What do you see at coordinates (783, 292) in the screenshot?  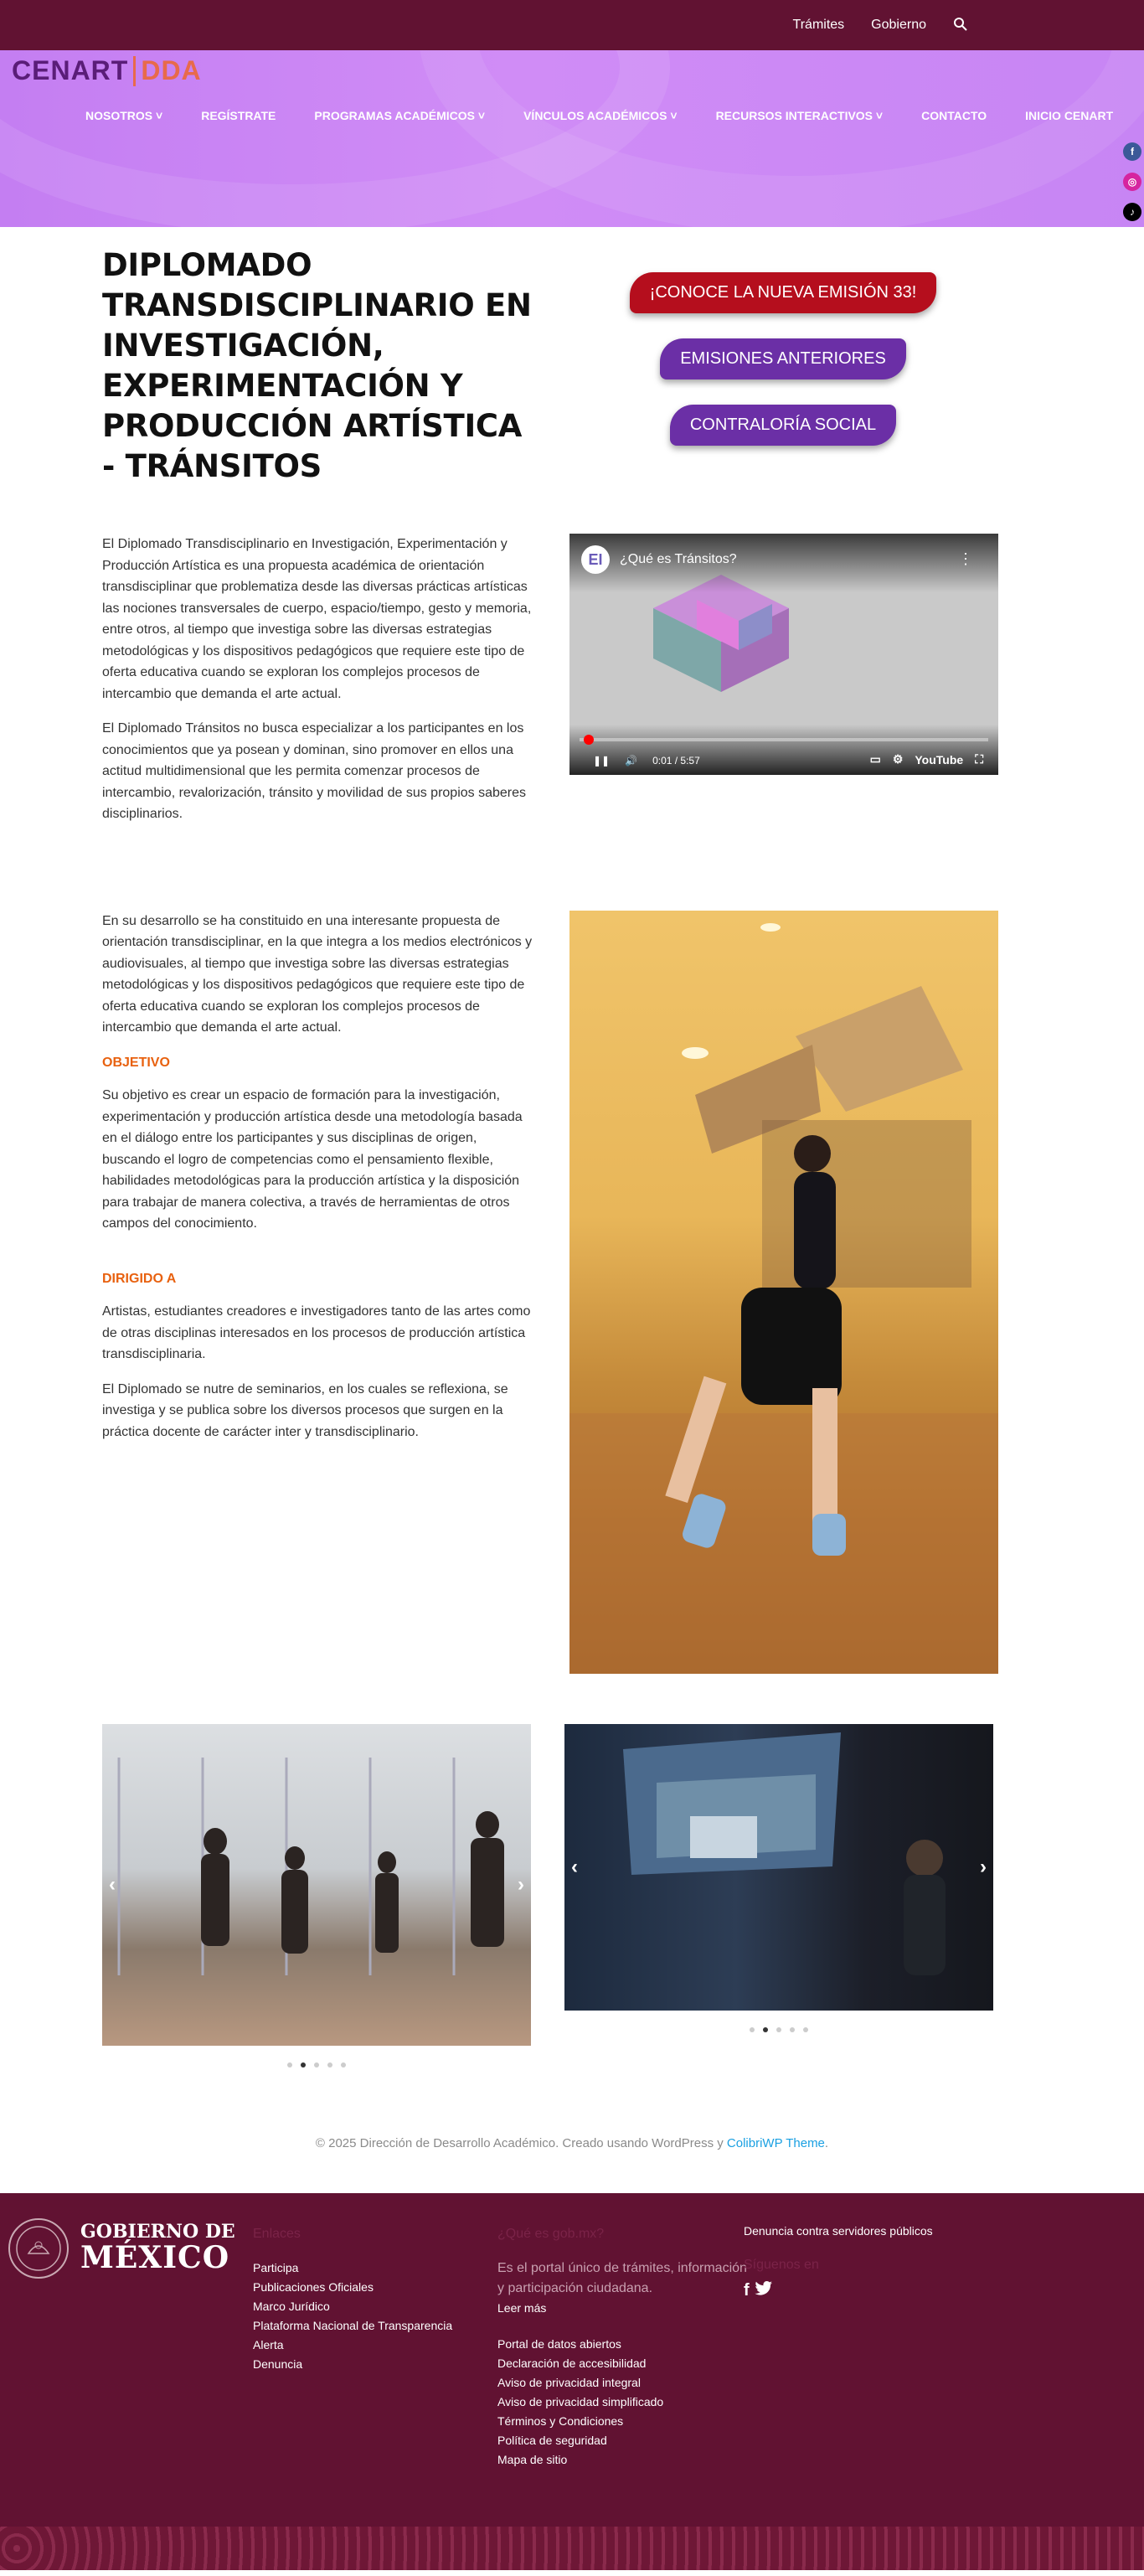 I see `nueva-emision-button: ¡CONOCE LA NUEVA EMISIÓN 33!` at bounding box center [783, 292].